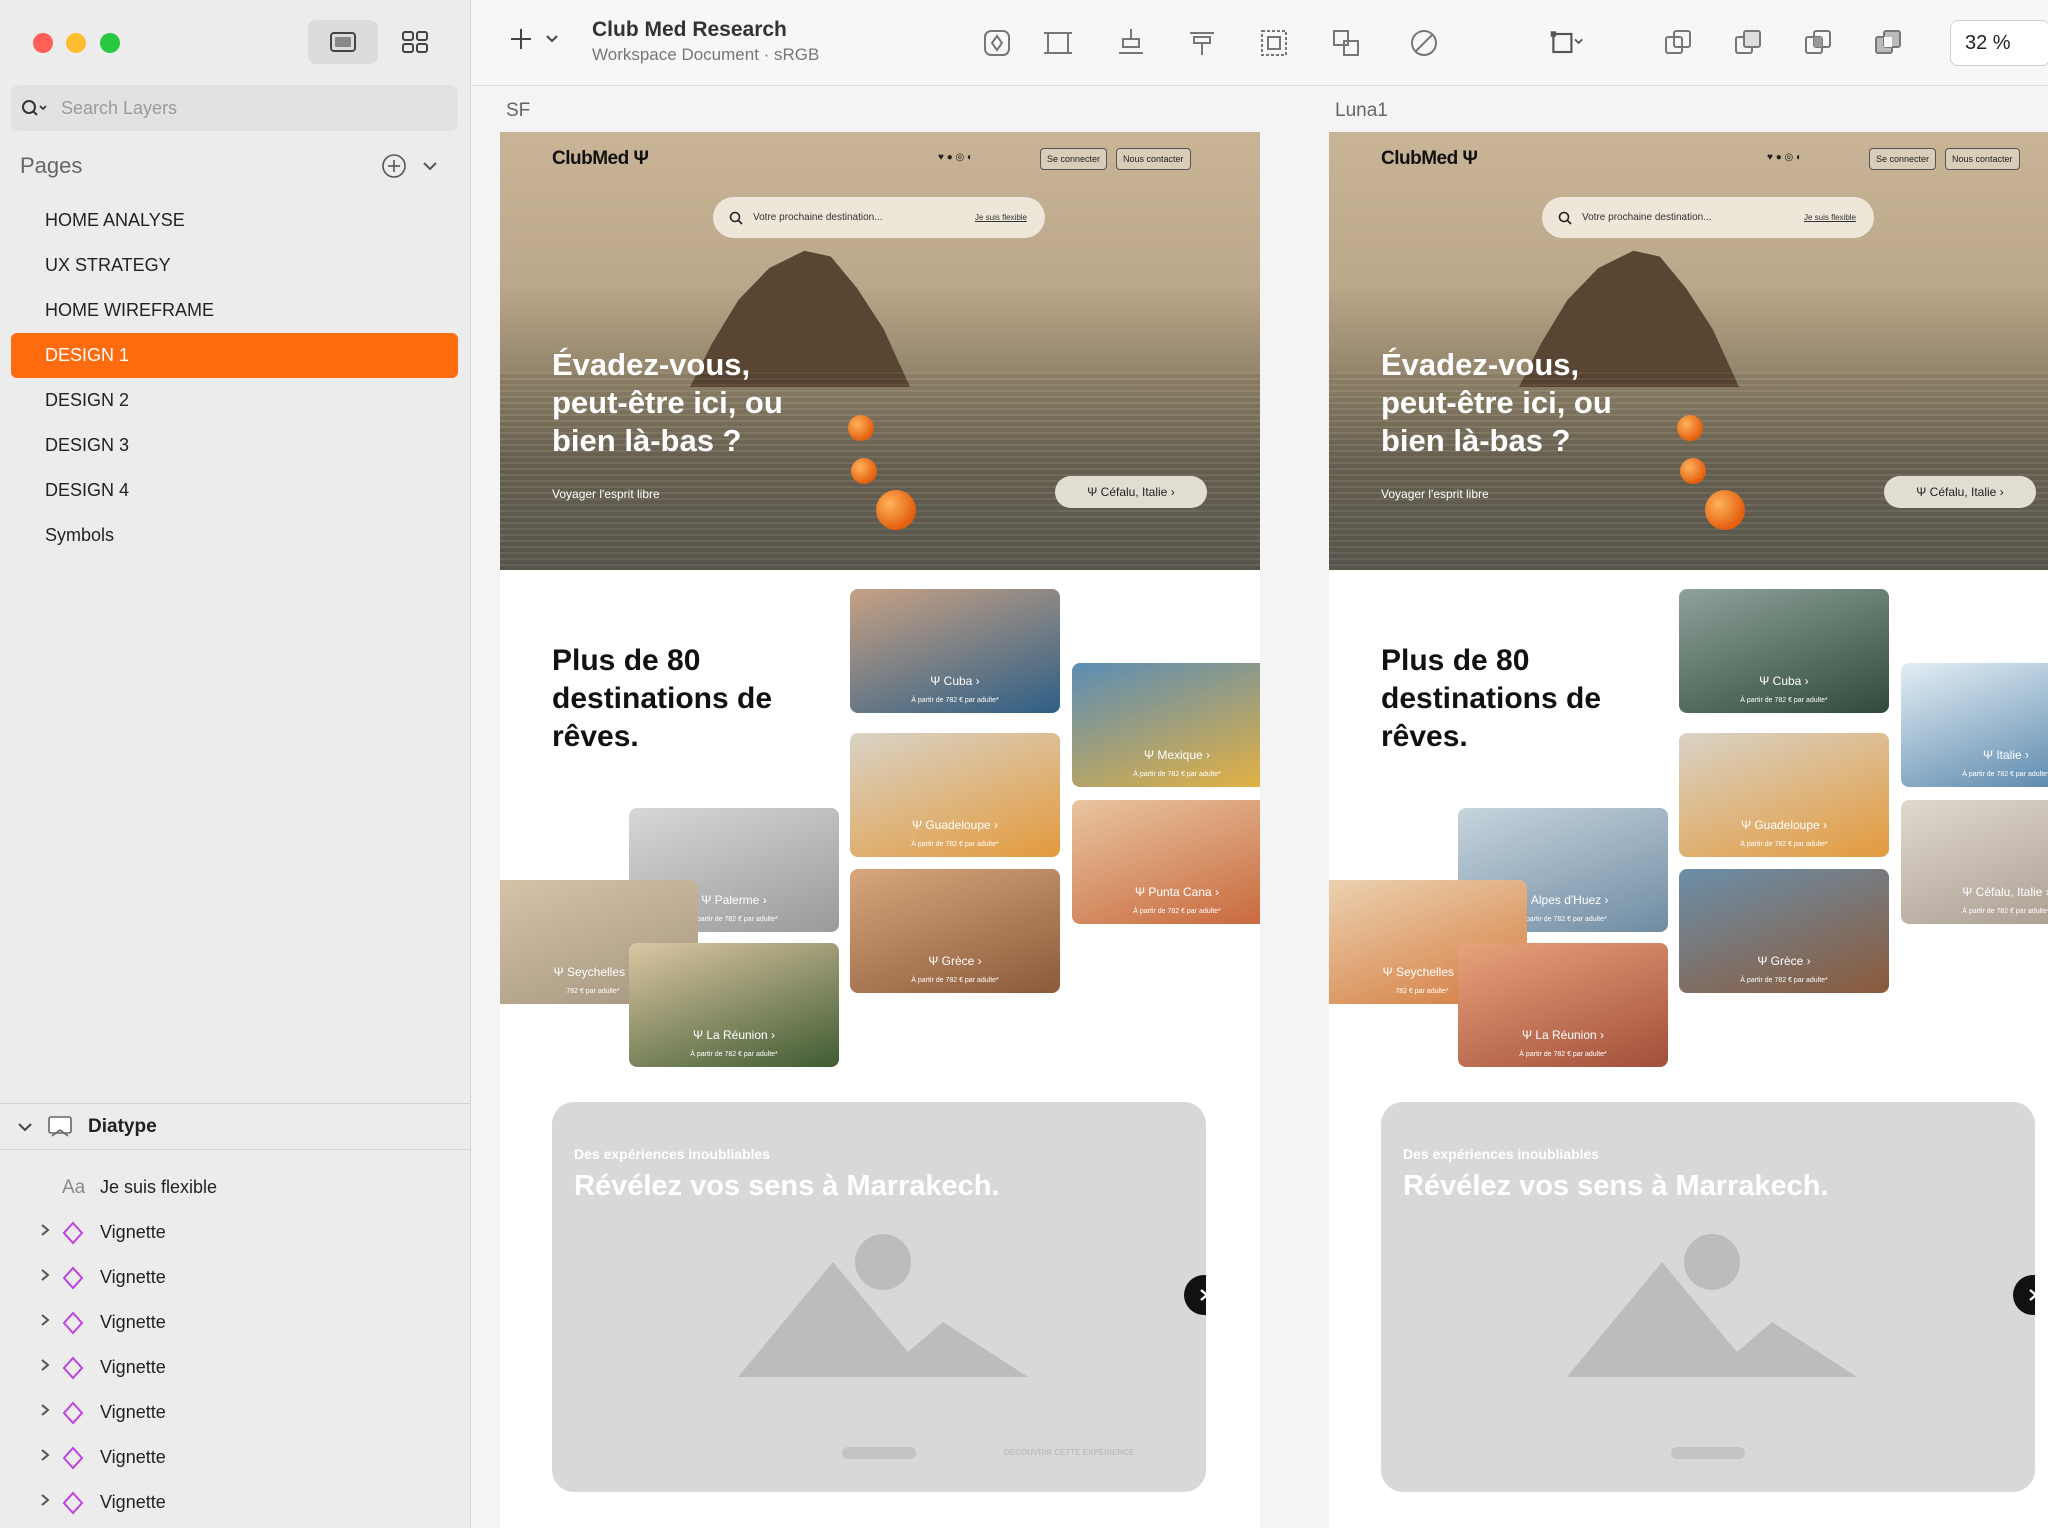 Image resolution: width=2048 pixels, height=1528 pixels. Describe the element at coordinates (1346, 43) in the screenshot. I see `ungroup-button` at that location.